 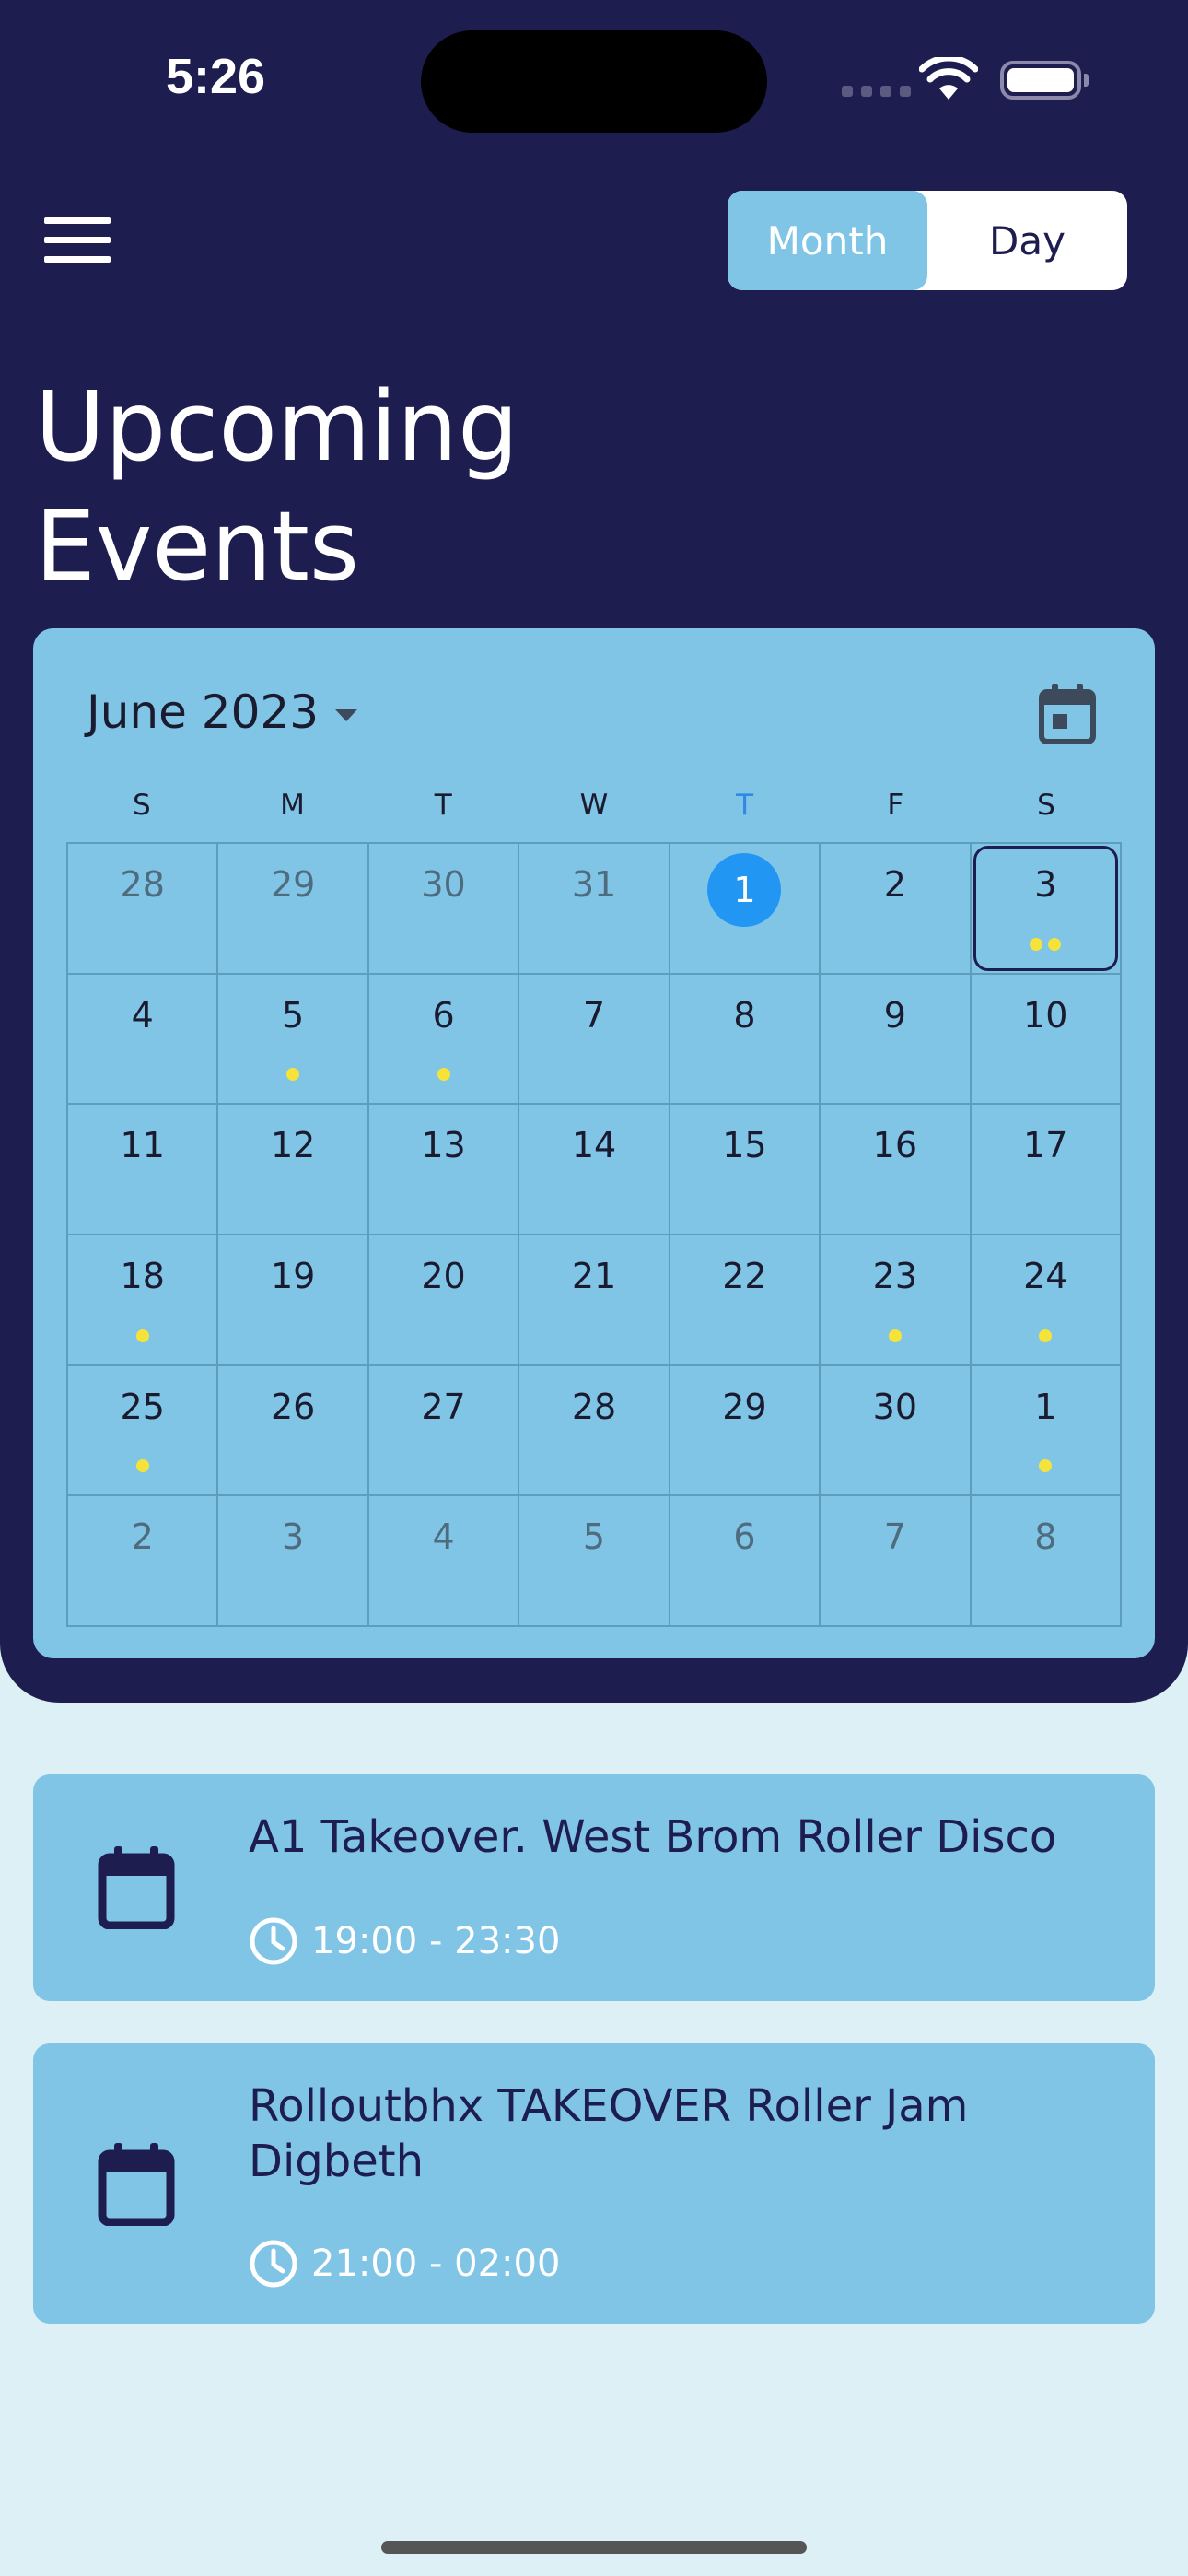 I want to click on calendar-day-cell: 10, so click(x=1046, y=1040).